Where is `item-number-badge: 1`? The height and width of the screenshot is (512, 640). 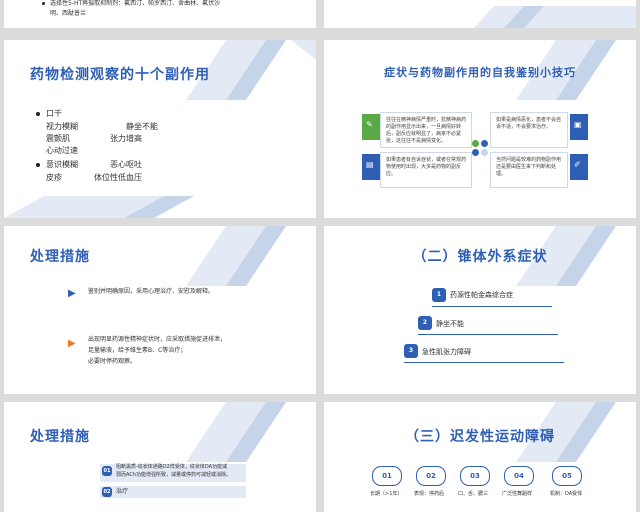
item-number-badge: 1 is located at coordinates (439, 295).